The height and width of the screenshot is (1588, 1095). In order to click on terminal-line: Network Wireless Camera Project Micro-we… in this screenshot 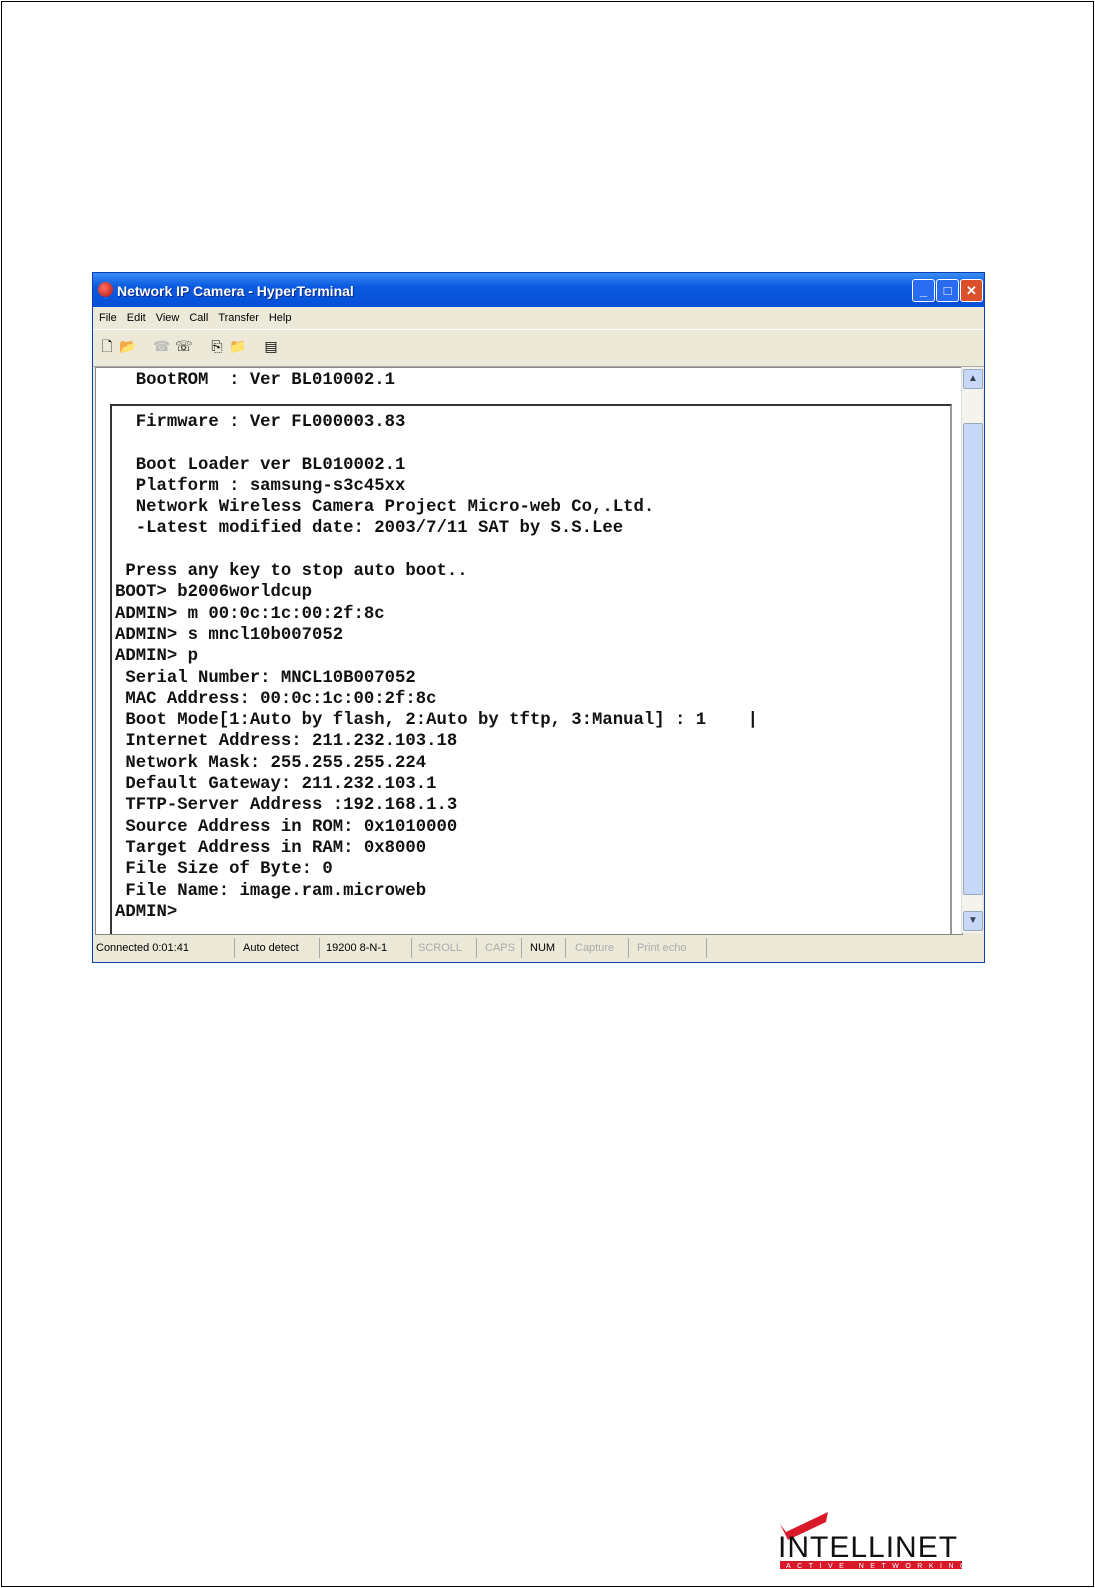, I will do `click(385, 508)`.